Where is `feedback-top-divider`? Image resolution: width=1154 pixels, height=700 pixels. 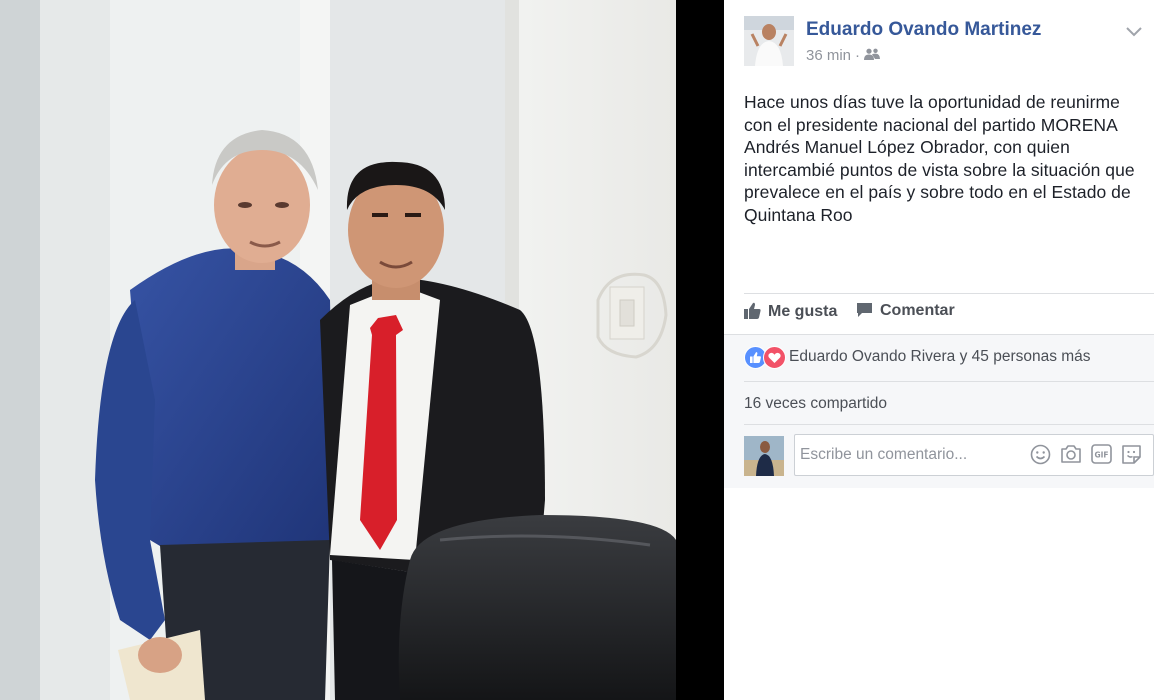 feedback-top-divider is located at coordinates (939, 334).